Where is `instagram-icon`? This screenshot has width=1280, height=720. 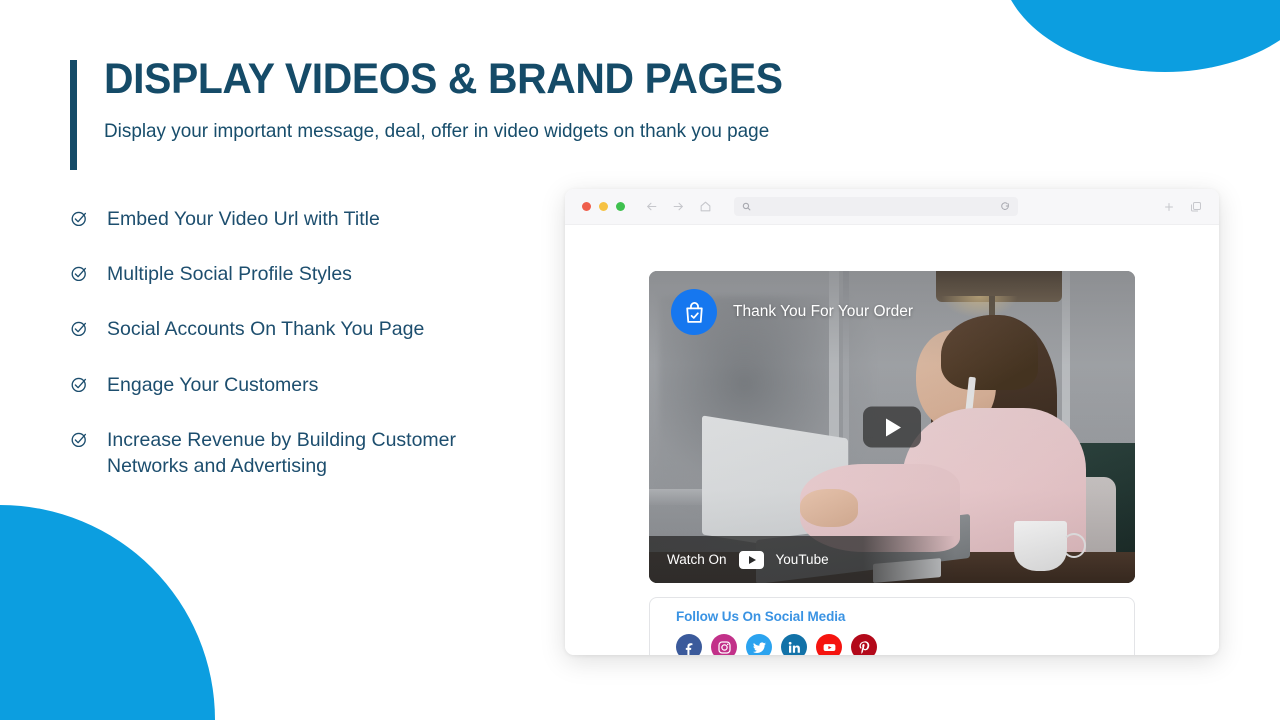
instagram-icon is located at coordinates (724, 644).